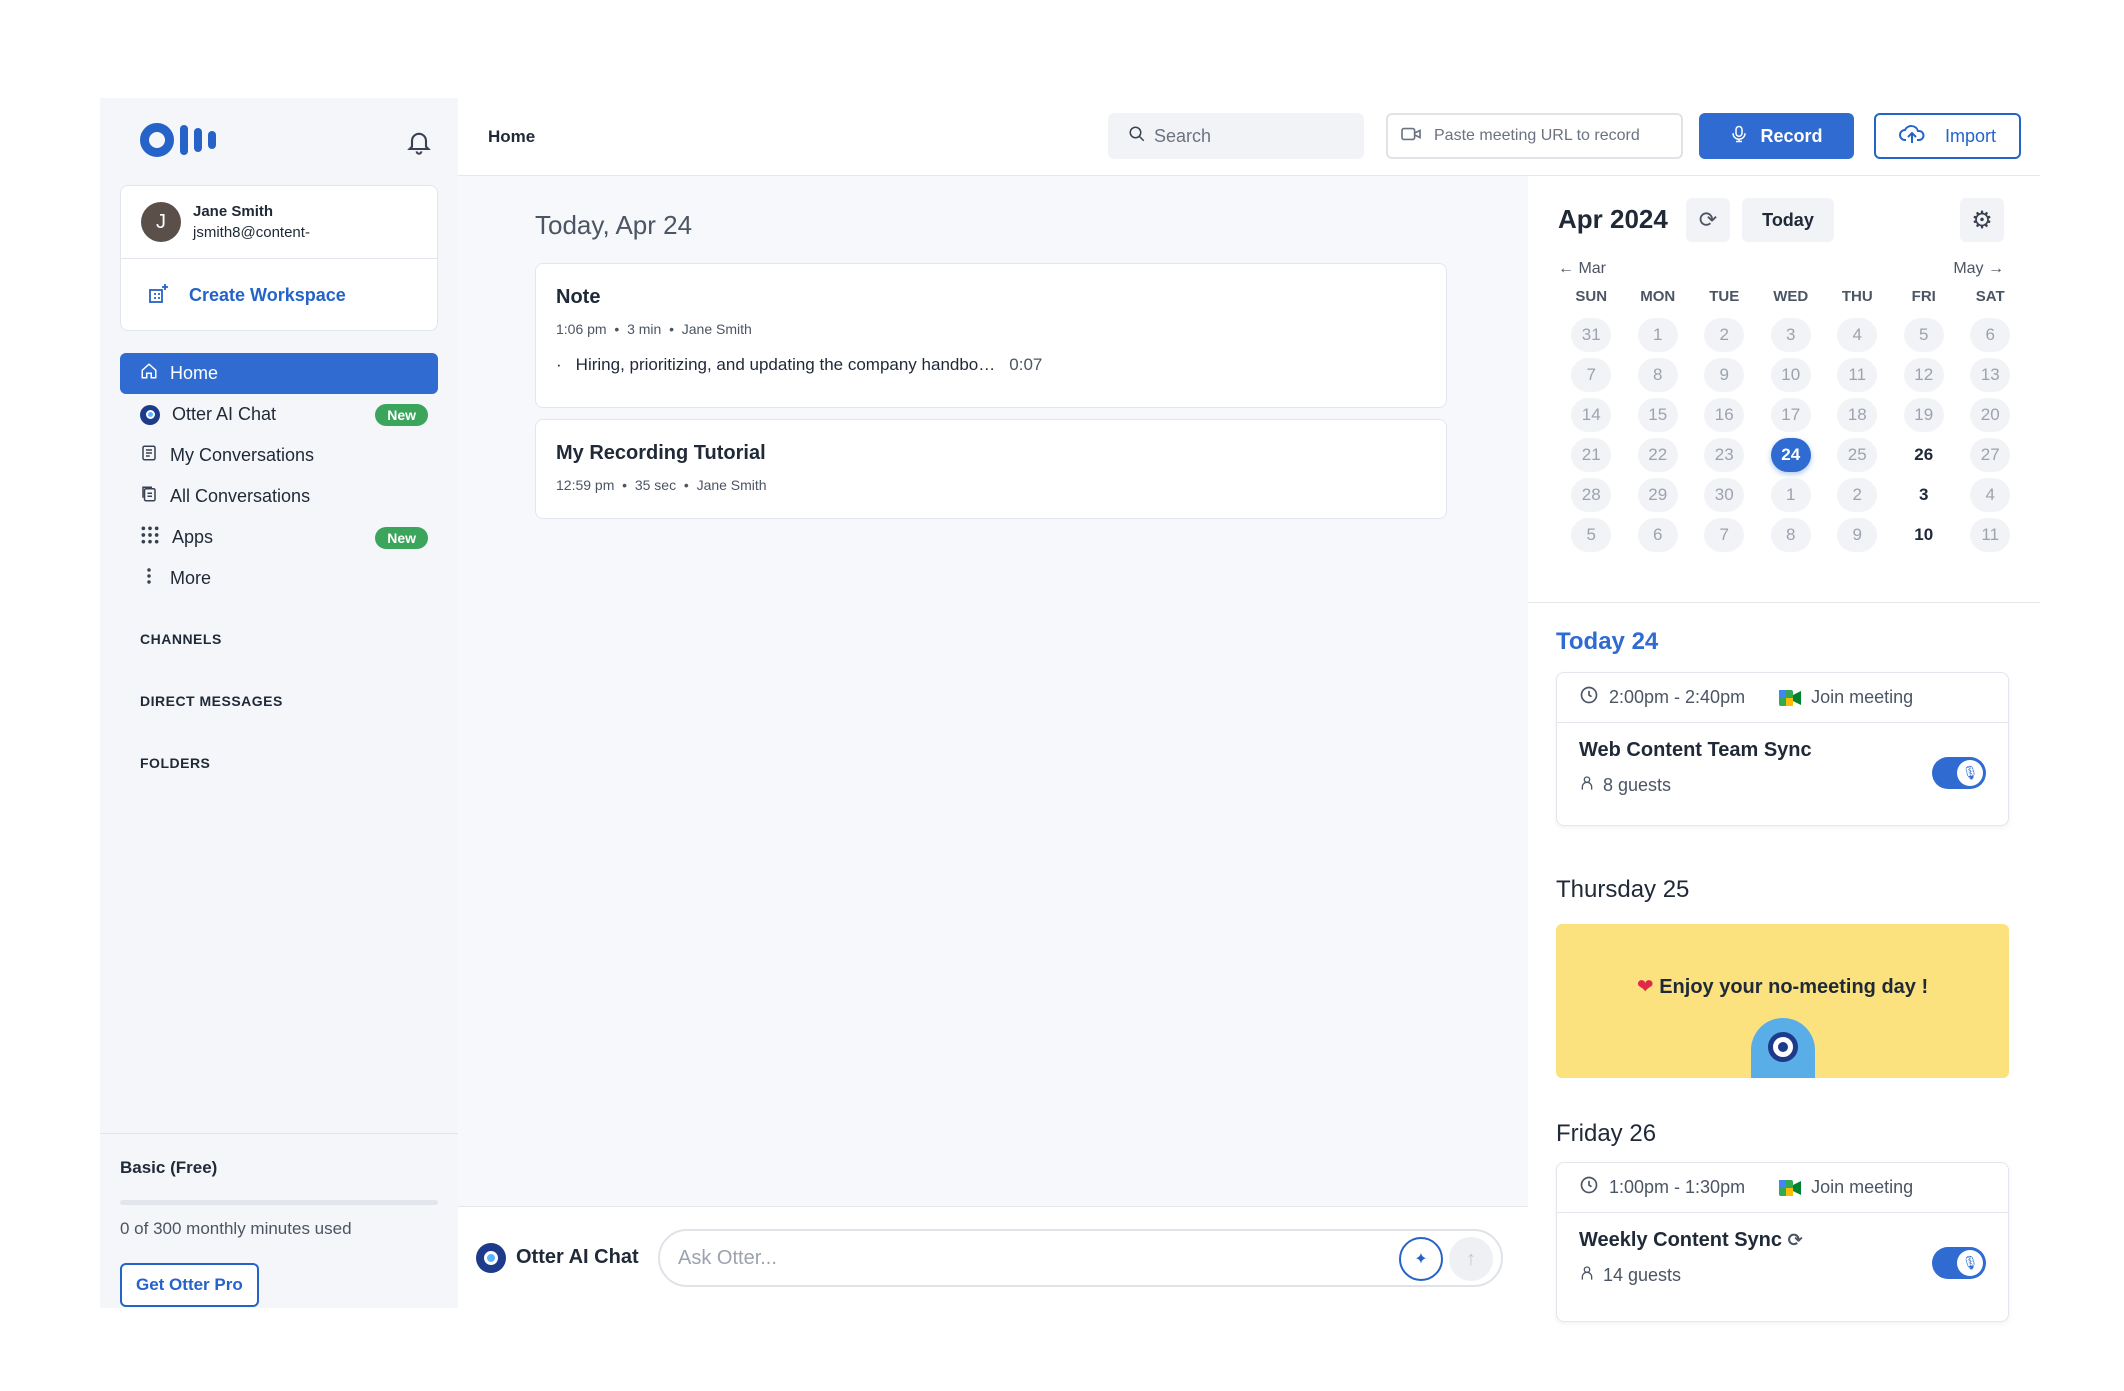 This screenshot has height=1391, width=2124. What do you see at coordinates (1183, 135) in the screenshot?
I see `search-placeholder: Search` at bounding box center [1183, 135].